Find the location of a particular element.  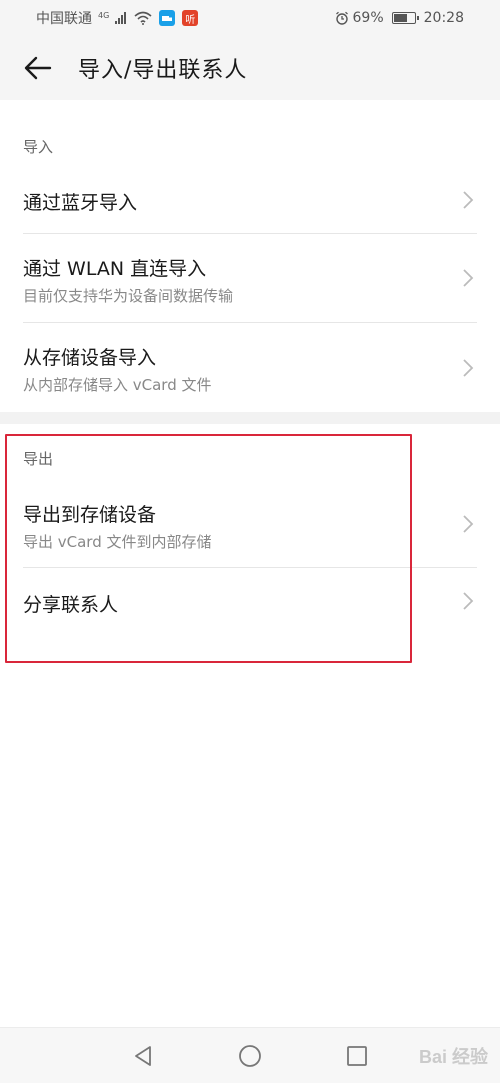

section-separator is located at coordinates (250, 418).